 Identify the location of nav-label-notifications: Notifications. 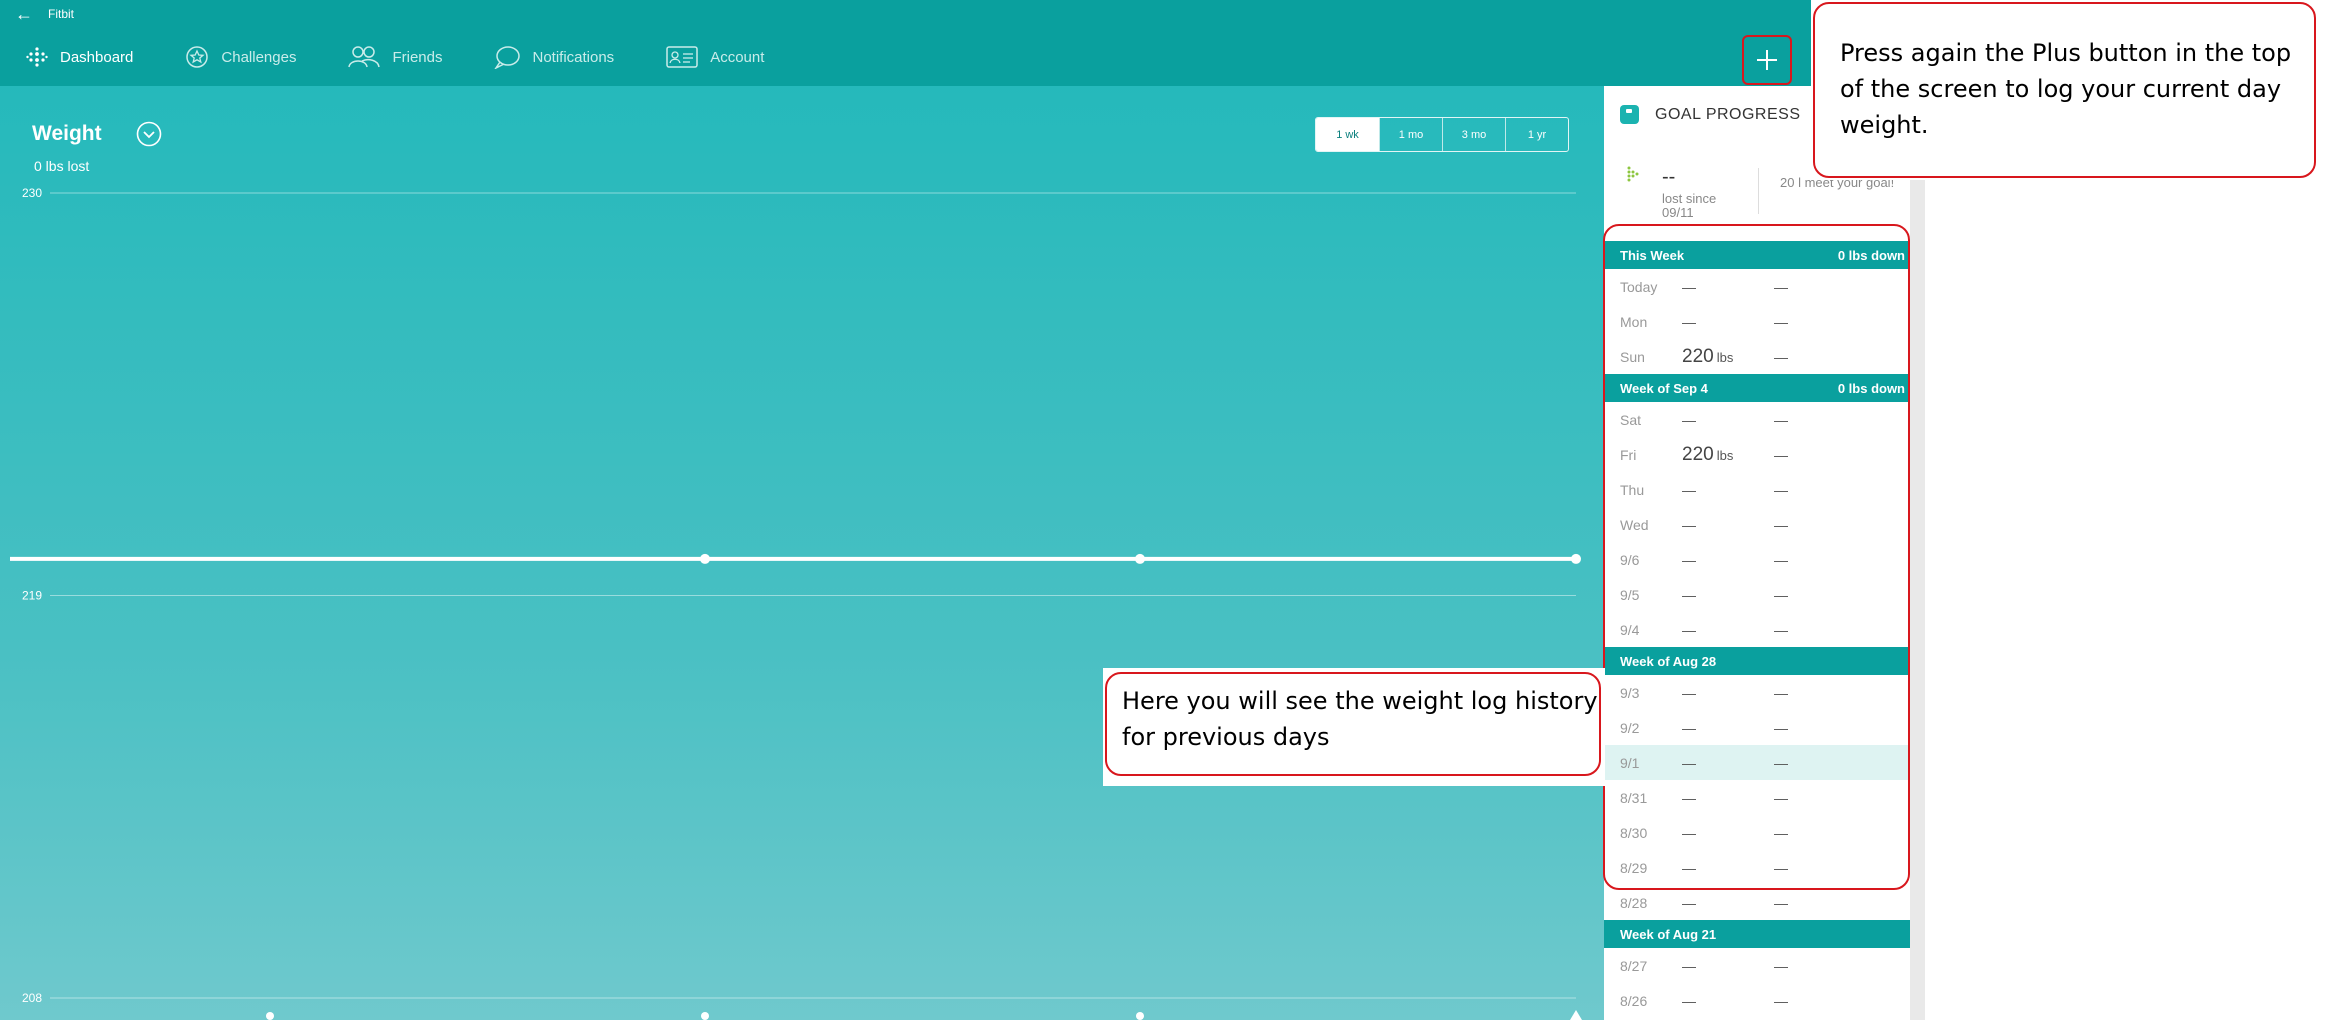
(573, 57).